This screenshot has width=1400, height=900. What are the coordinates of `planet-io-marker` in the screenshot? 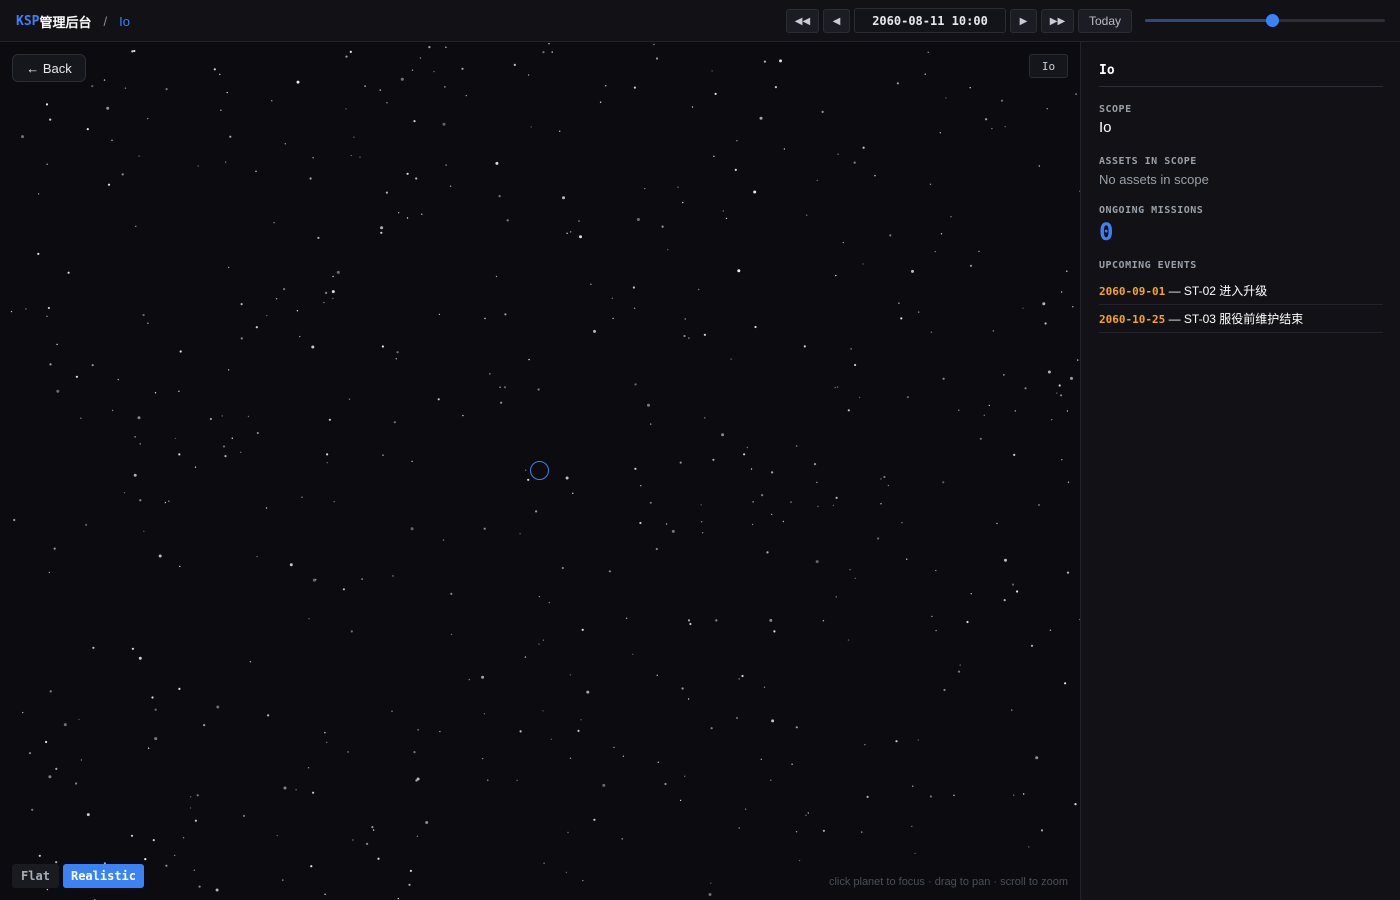 It's located at (539, 470).